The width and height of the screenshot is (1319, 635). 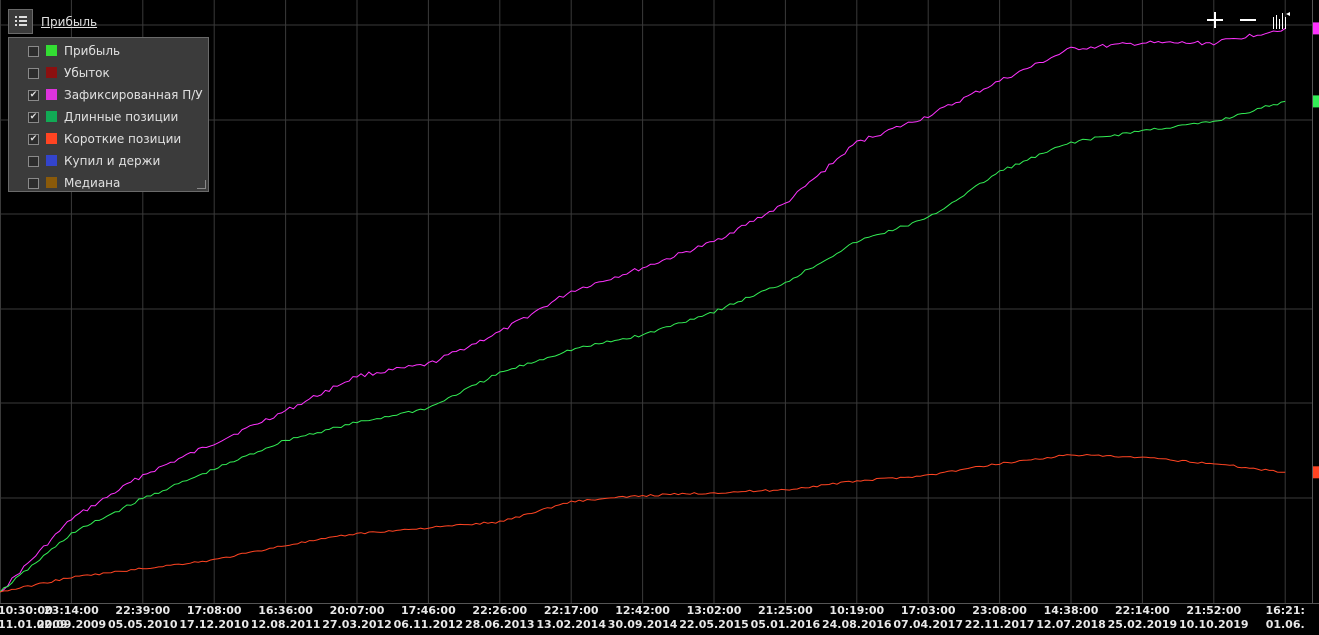 I want to click on x-tick-date: 02.09.2009, so click(x=71, y=624).